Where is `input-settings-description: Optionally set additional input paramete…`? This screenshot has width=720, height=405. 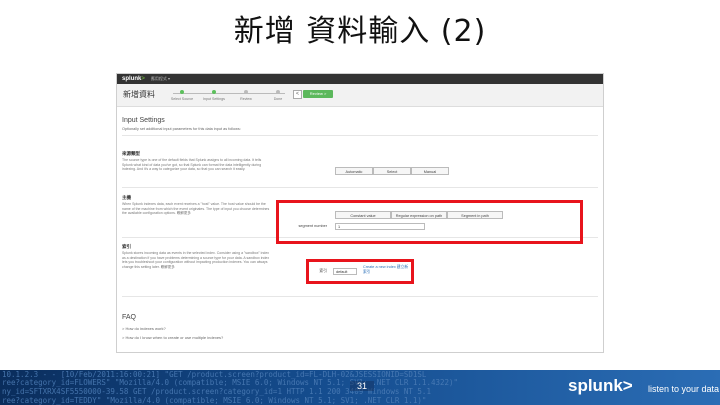
input-settings-description: Optionally set additional input paramete… is located at coordinates (181, 129).